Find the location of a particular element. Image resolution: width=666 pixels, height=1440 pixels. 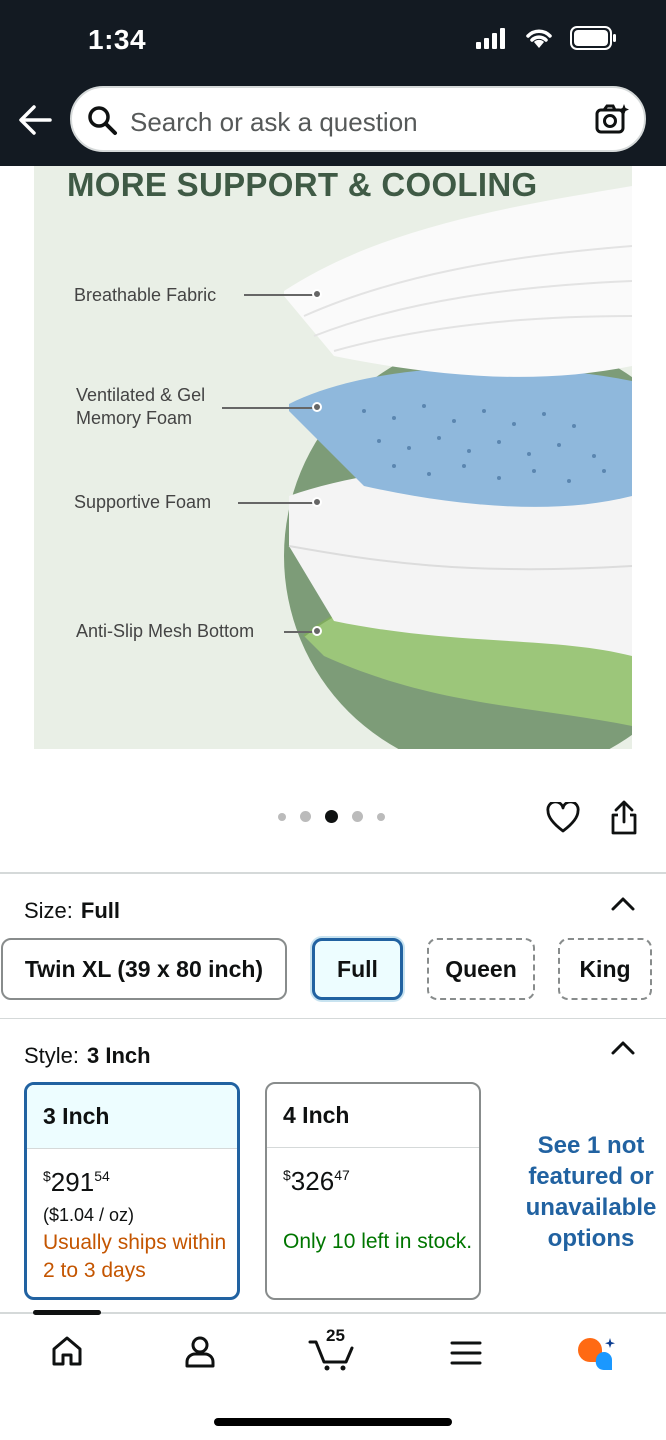

style-option-name: 4 Inch is located at coordinates (373, 1116).